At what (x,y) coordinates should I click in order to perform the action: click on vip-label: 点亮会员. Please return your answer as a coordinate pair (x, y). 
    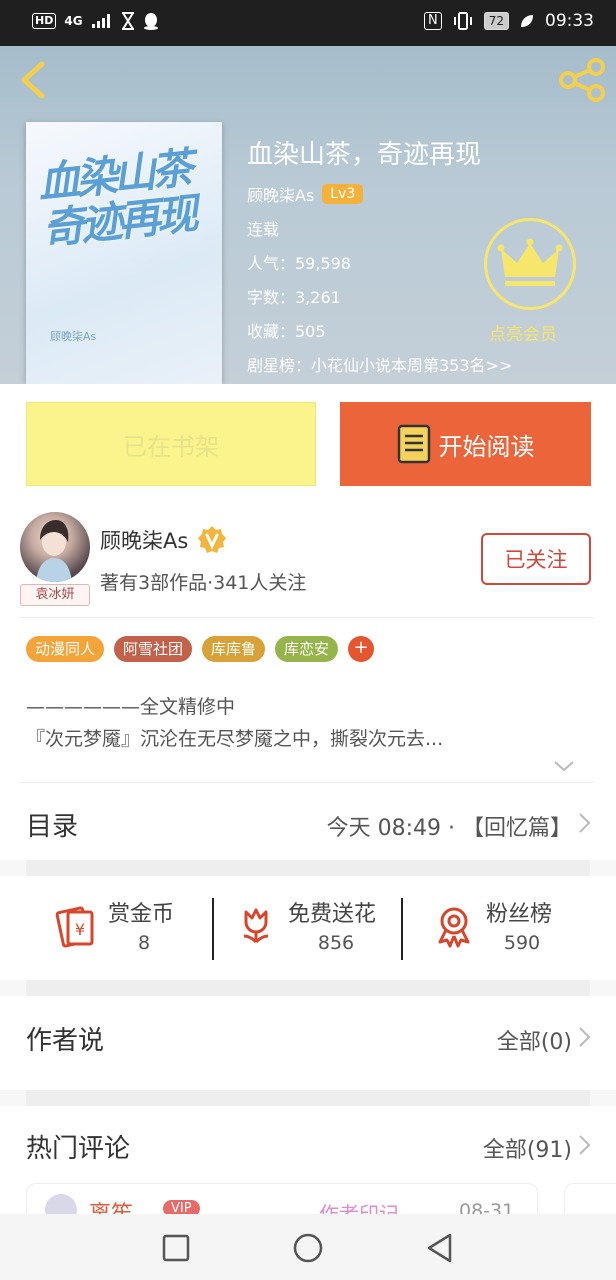
    Looking at the image, I should click on (523, 332).